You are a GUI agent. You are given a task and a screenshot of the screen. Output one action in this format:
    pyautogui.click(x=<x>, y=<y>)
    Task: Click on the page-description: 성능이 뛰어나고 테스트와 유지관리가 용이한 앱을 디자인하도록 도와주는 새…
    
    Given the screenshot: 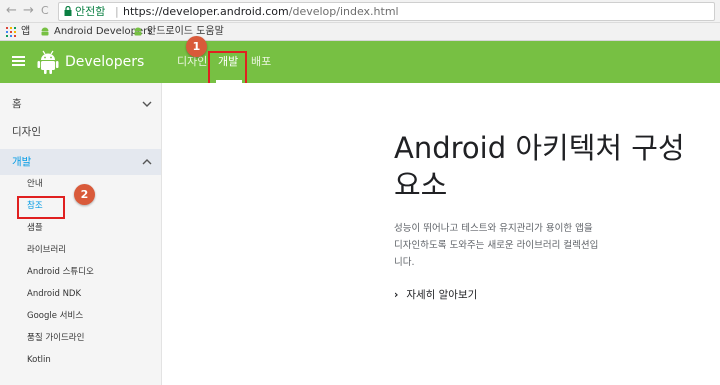 What is the action you would take?
    pyautogui.click(x=536, y=245)
    